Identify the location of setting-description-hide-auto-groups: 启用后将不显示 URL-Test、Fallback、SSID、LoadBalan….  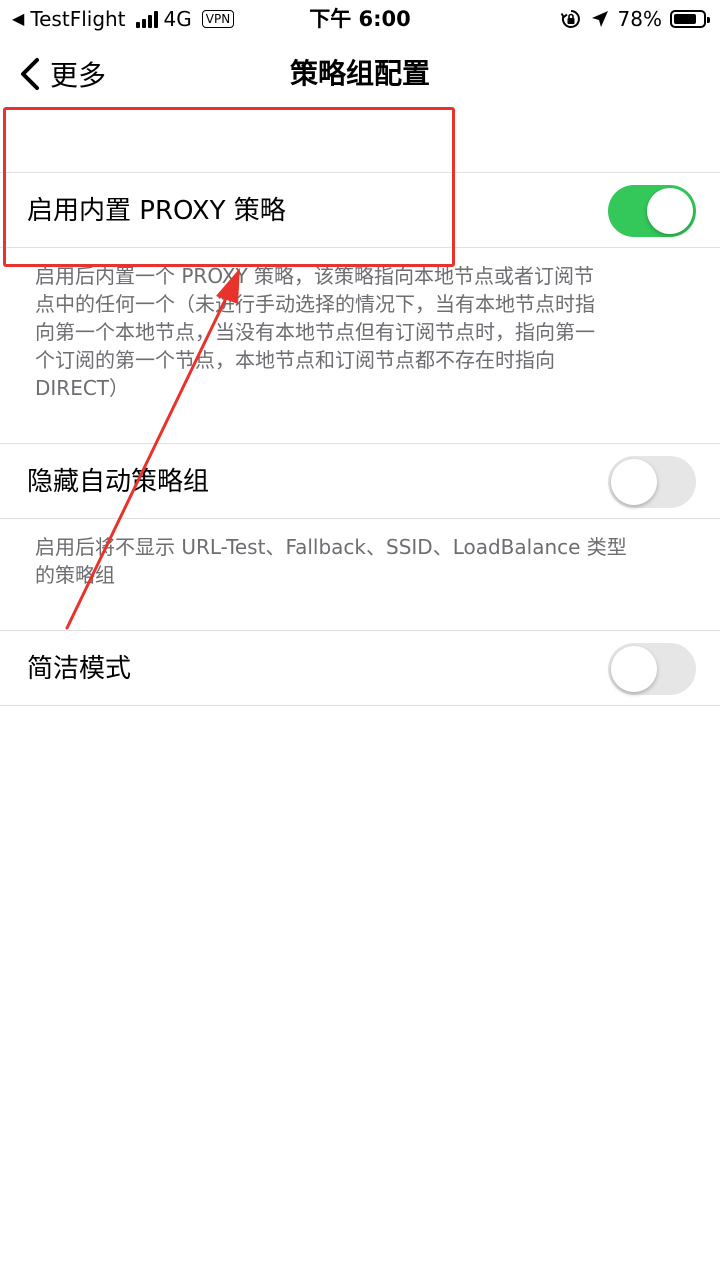
(365, 561).